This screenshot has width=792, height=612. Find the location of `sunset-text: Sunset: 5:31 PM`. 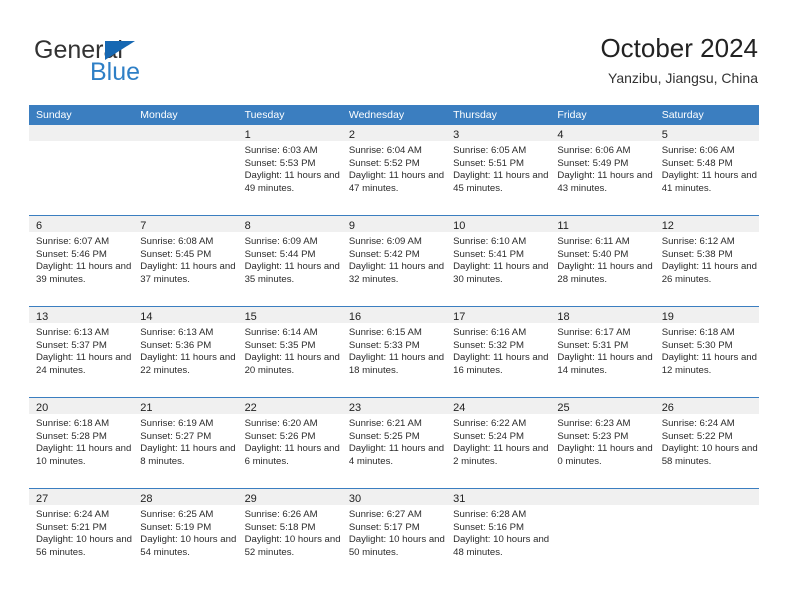

sunset-text: Sunset: 5:31 PM is located at coordinates (593, 345).